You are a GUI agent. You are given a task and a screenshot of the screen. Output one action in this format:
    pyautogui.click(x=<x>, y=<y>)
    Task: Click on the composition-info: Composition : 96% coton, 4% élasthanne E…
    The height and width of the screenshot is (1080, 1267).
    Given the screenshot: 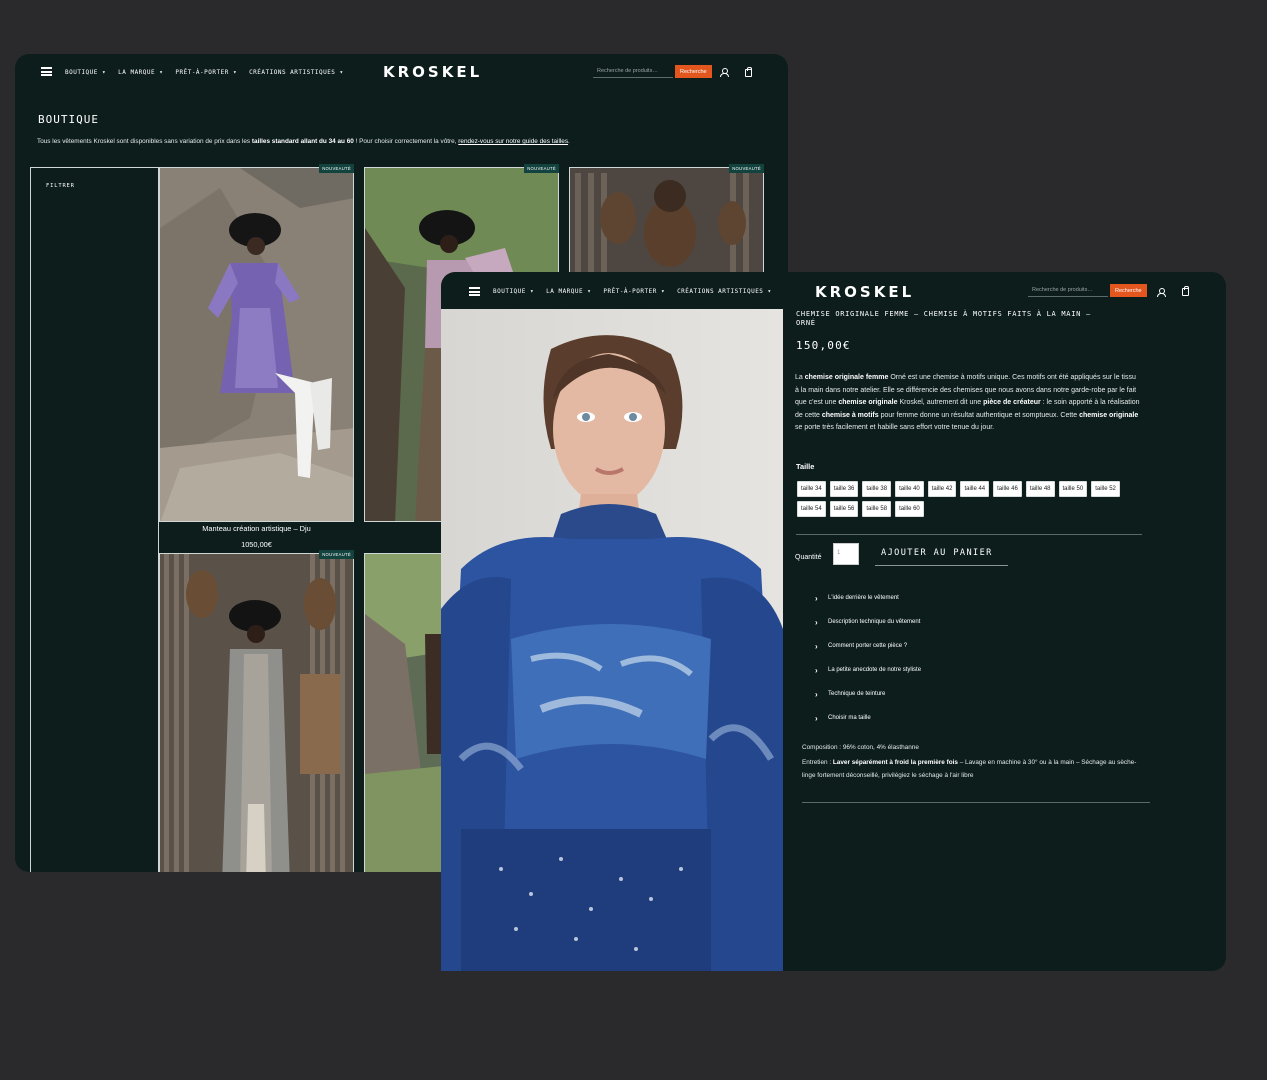 What is the action you would take?
    pyautogui.click(x=974, y=762)
    